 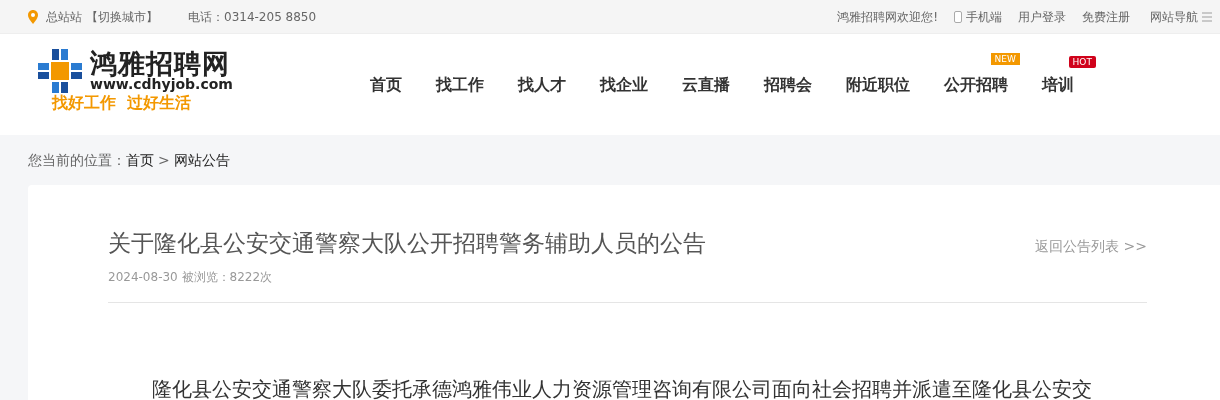 What do you see at coordinates (201, 160) in the screenshot?
I see `breadcrumb-link: 网站公告` at bounding box center [201, 160].